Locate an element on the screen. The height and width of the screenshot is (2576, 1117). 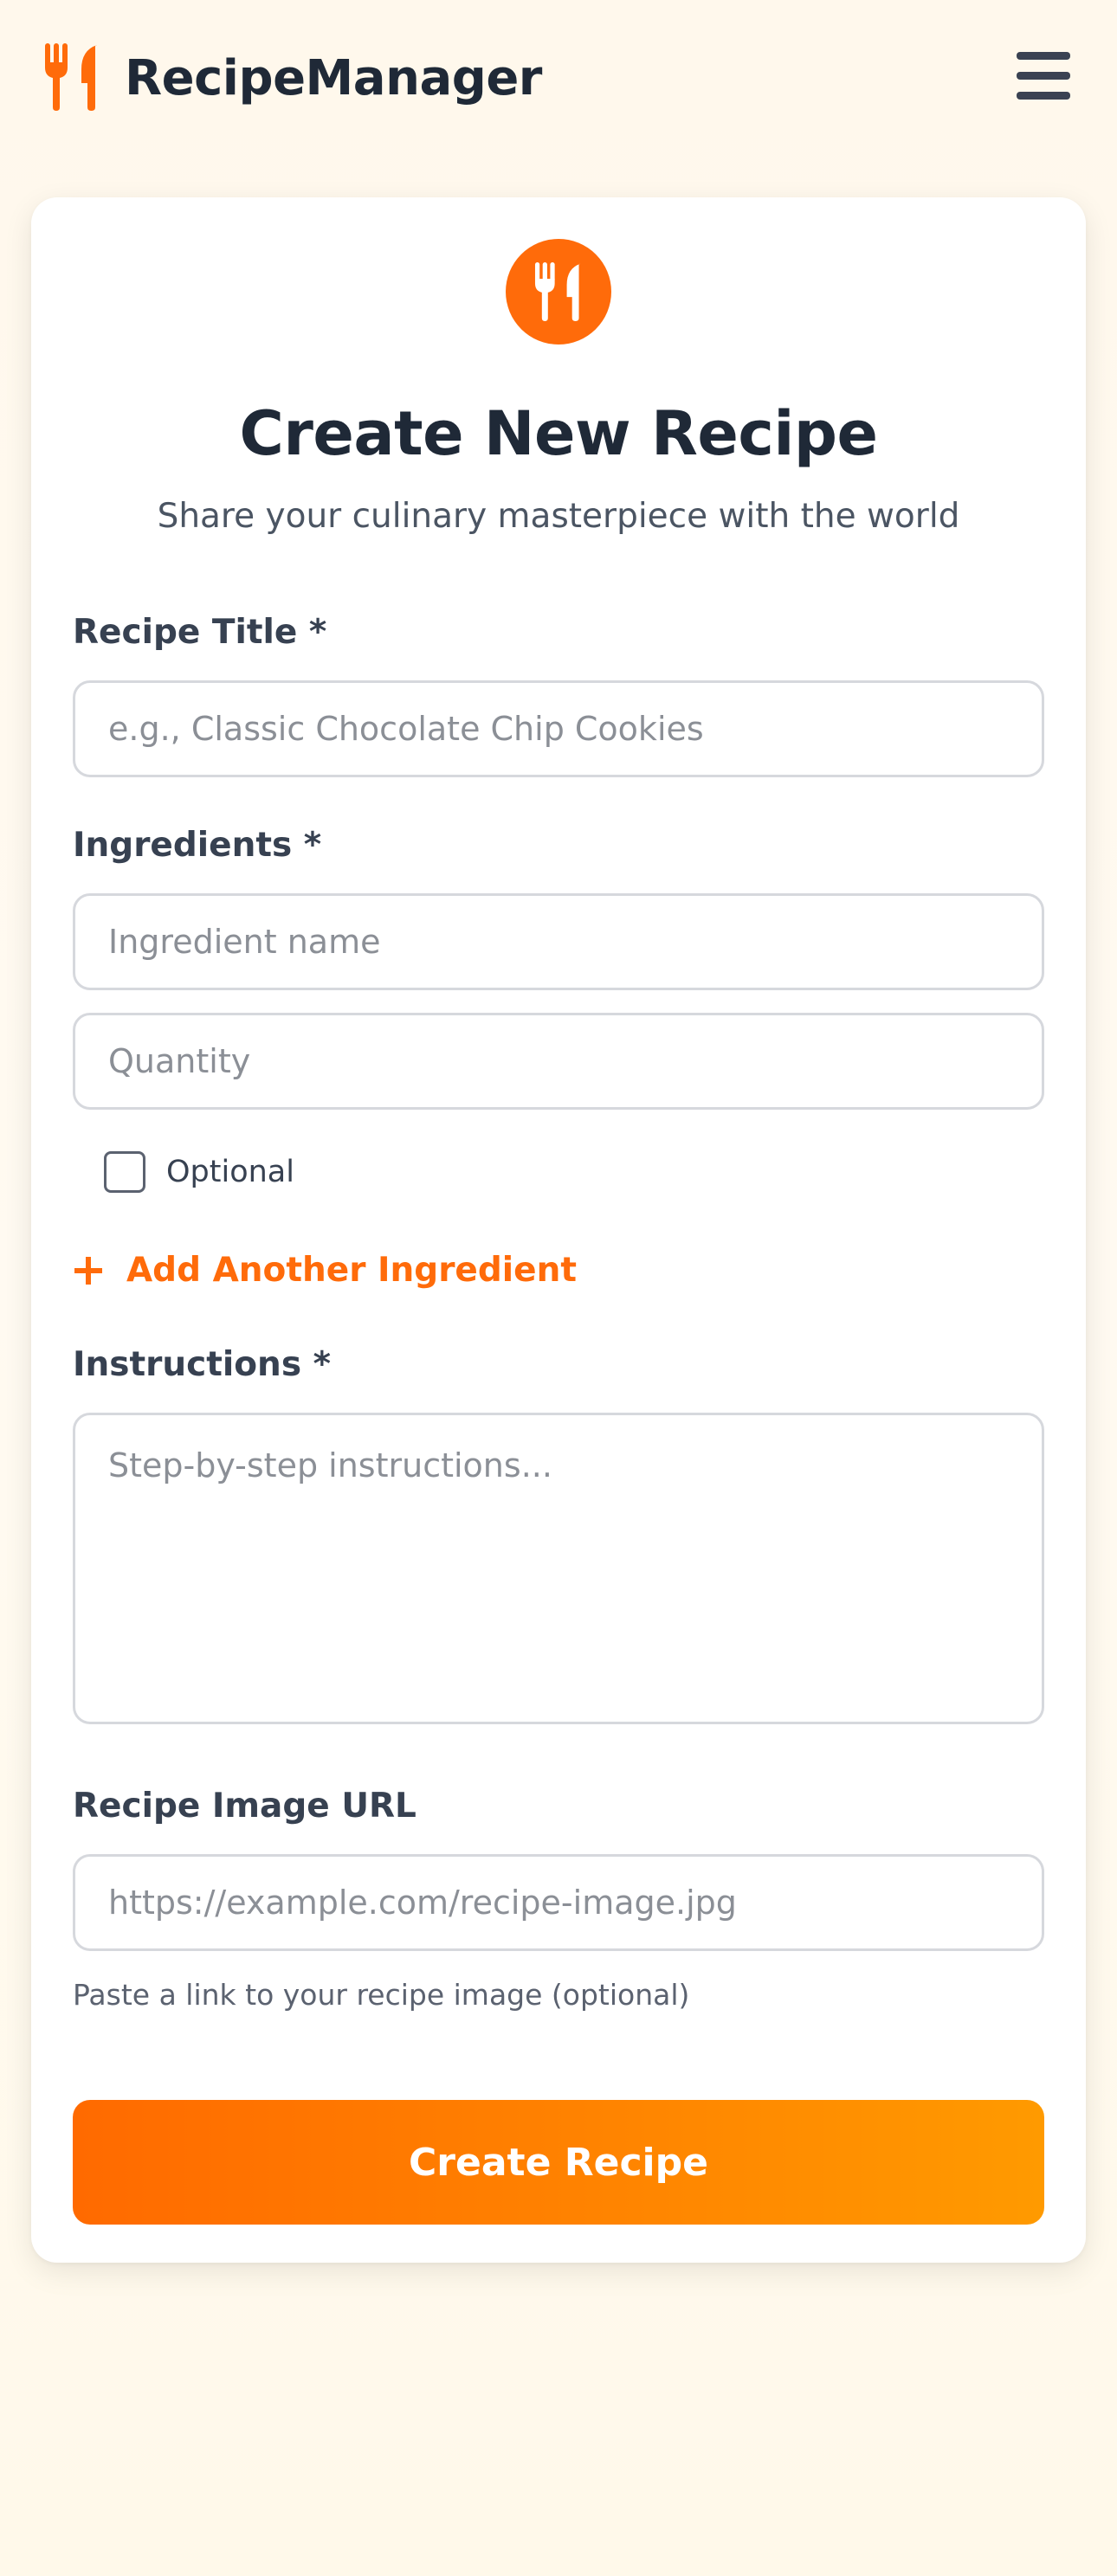
image-url-label: Recipe Image URL is located at coordinates (245, 1806).